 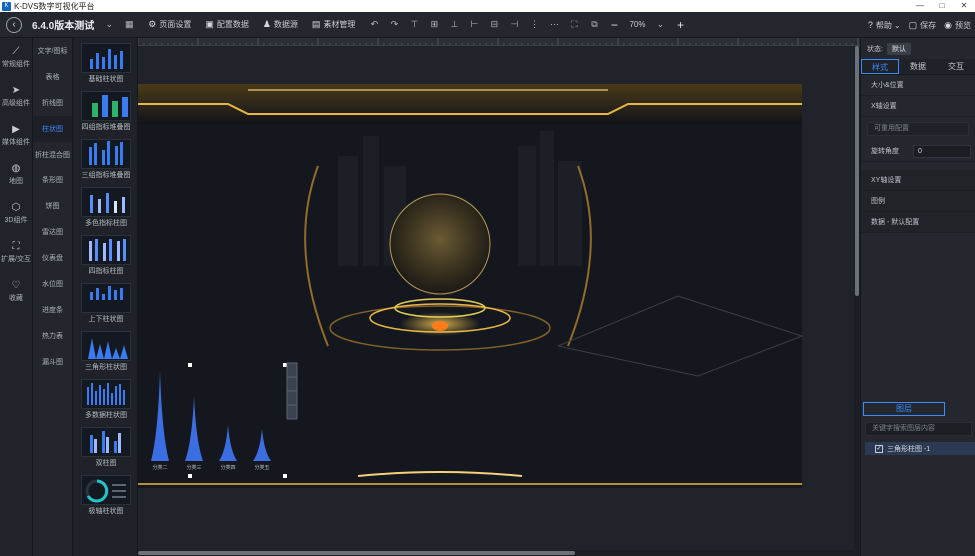 What do you see at coordinates (918, 106) in the screenshot?
I see `prop-x-axis: X轴设置` at bounding box center [918, 106].